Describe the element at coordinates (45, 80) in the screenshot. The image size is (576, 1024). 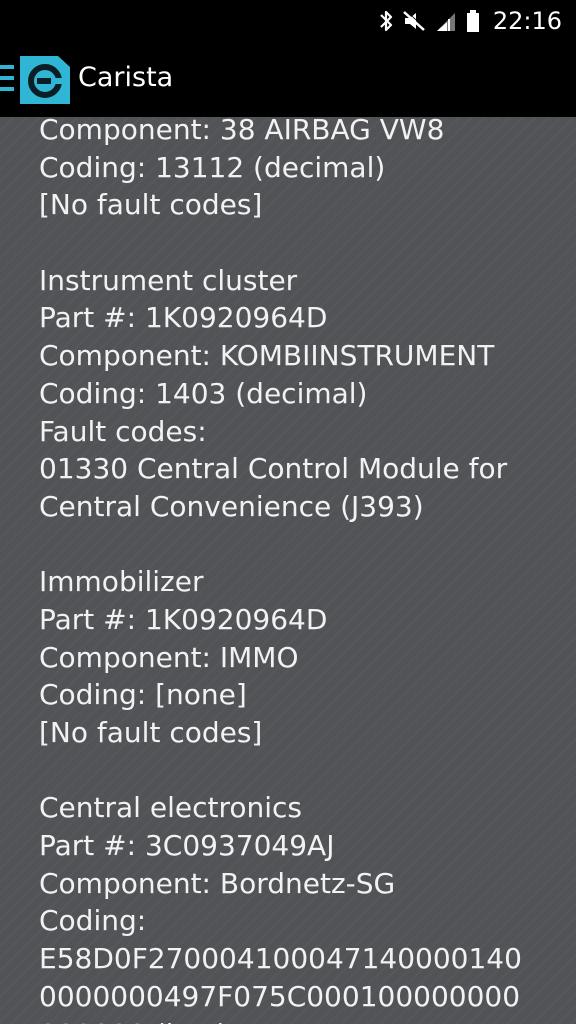
I see `carista-logo-icon` at that location.